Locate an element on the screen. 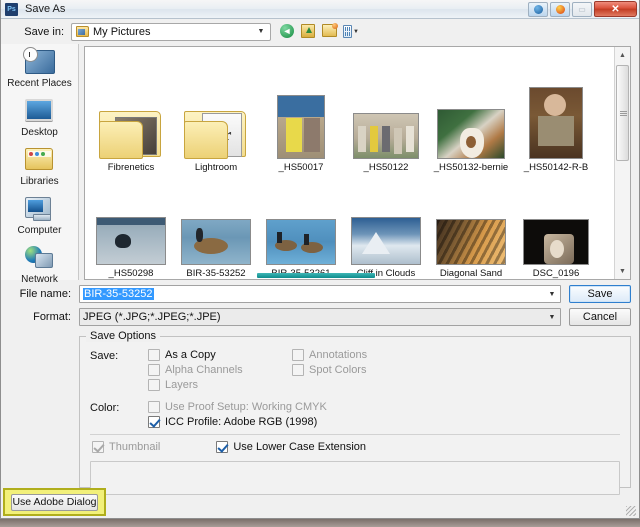 The width and height of the screenshot is (640, 527). sidebar-item-label: Libraries is located at coordinates (39, 181).